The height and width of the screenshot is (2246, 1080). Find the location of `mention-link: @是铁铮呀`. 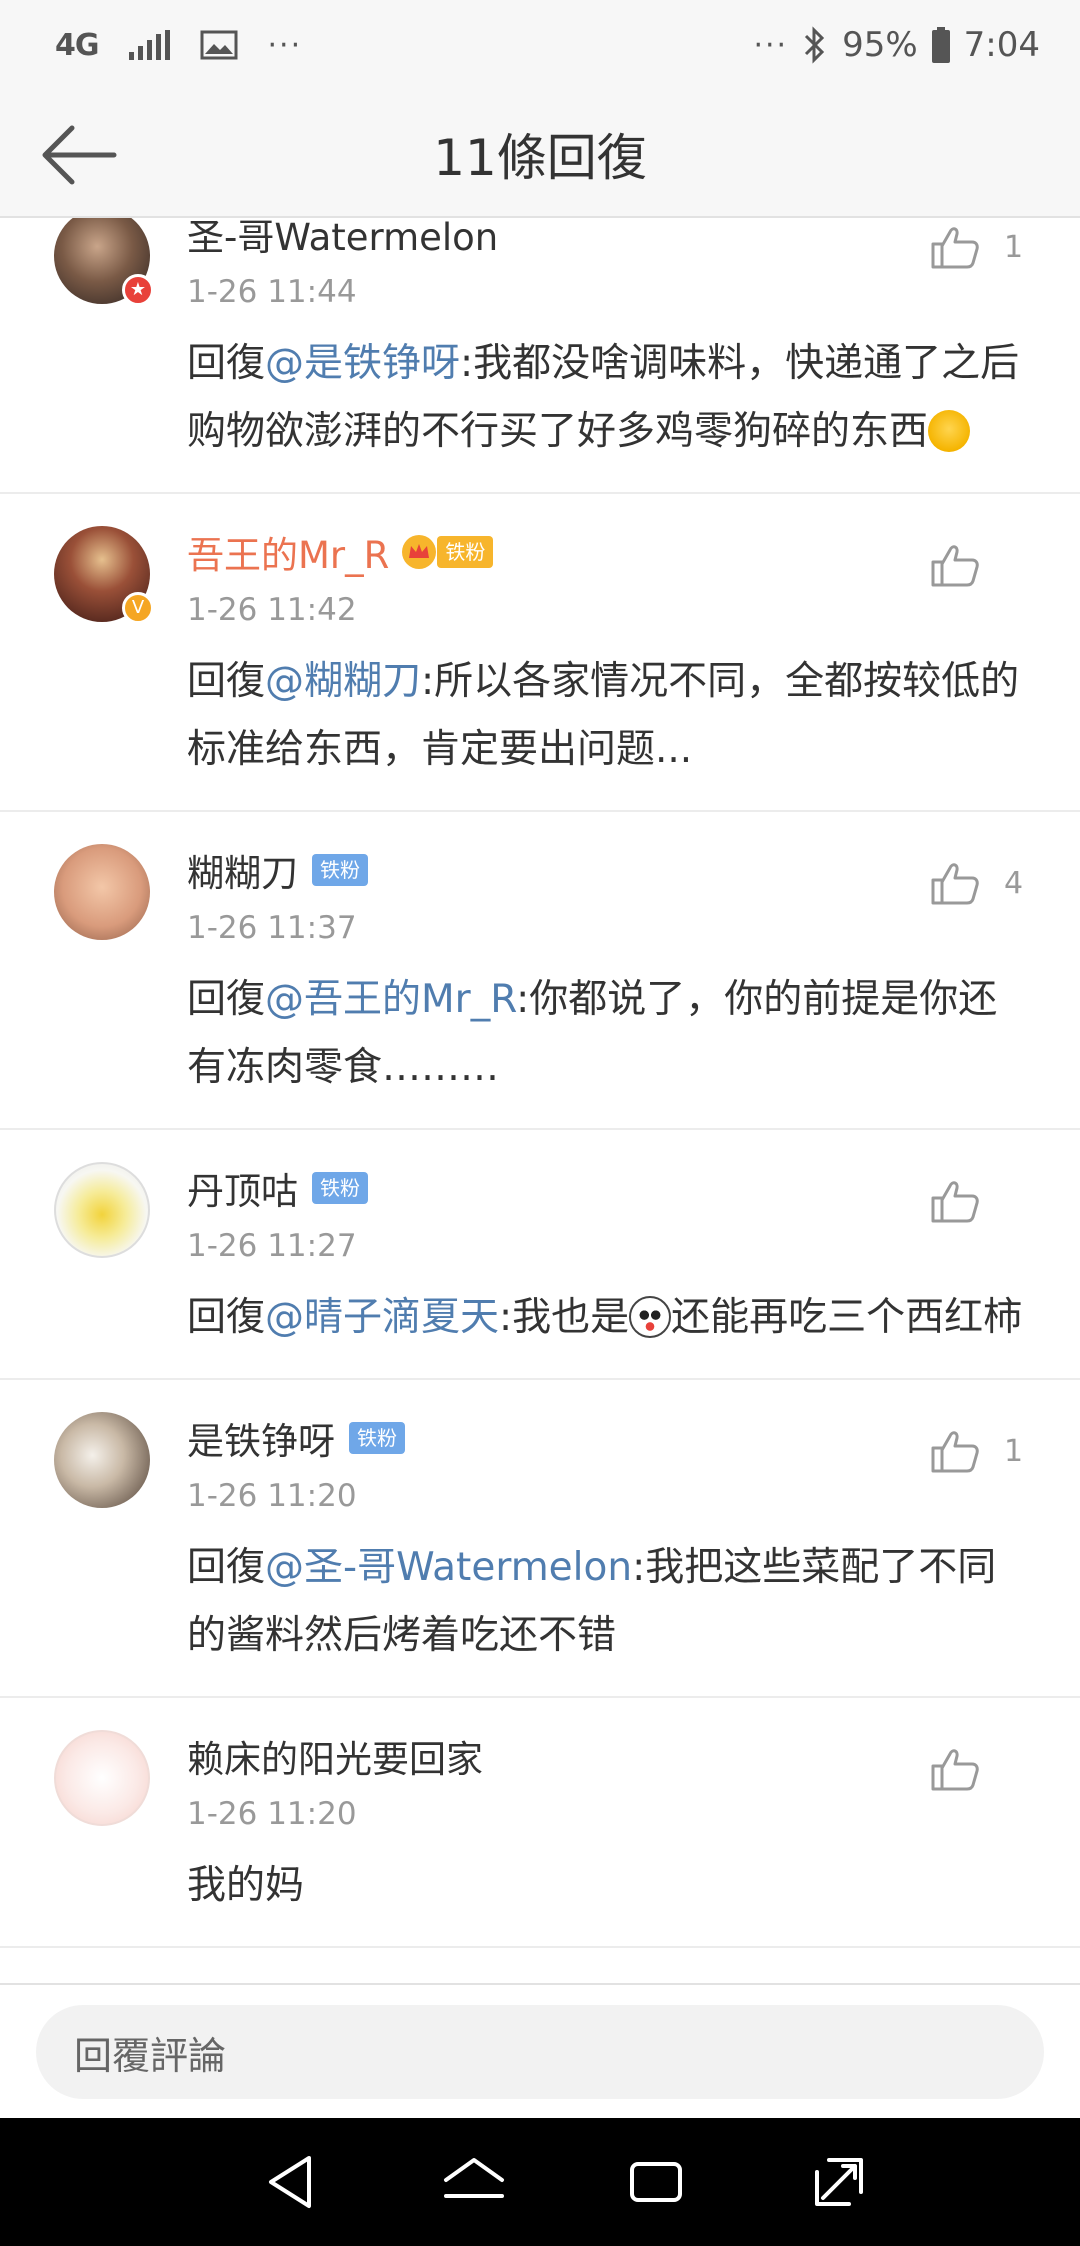

mention-link: @是铁铮呀 is located at coordinates (362, 363).